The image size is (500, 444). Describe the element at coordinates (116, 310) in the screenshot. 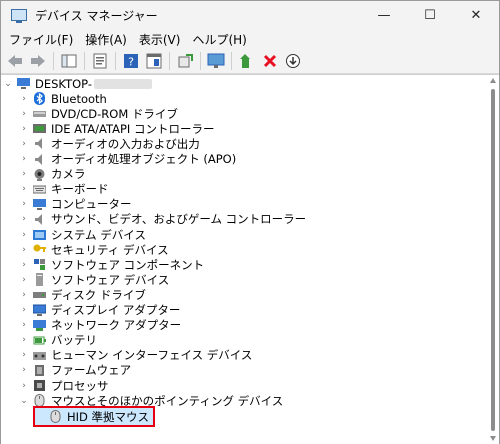

I see `tree-item-label: ディスプレイ アダプター` at that location.